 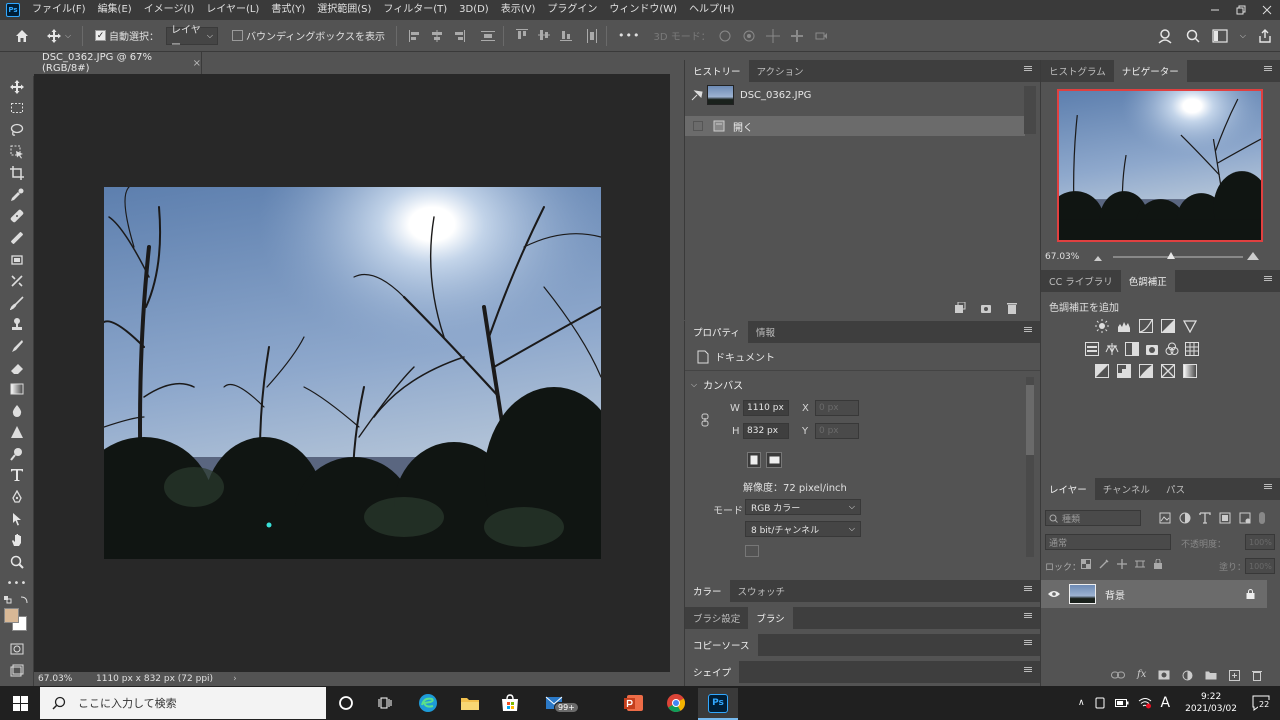 I want to click on navigator-preview, so click(x=1160, y=165).